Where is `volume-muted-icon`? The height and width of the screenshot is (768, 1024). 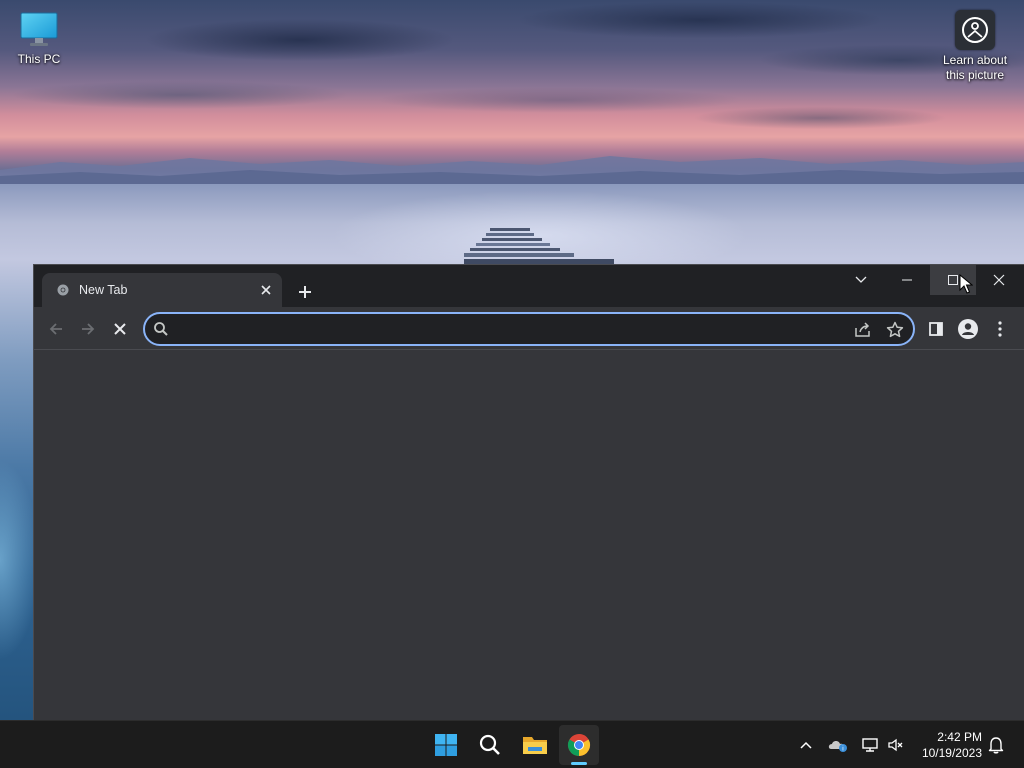 volume-muted-icon is located at coordinates (896, 745).